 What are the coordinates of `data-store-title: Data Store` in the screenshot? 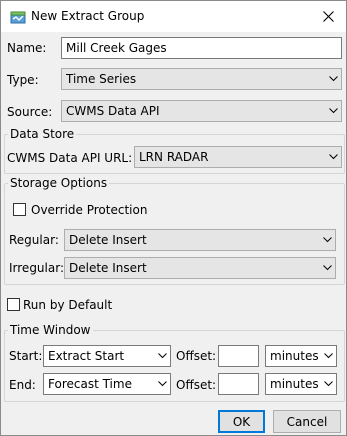 It's located at (42, 134).